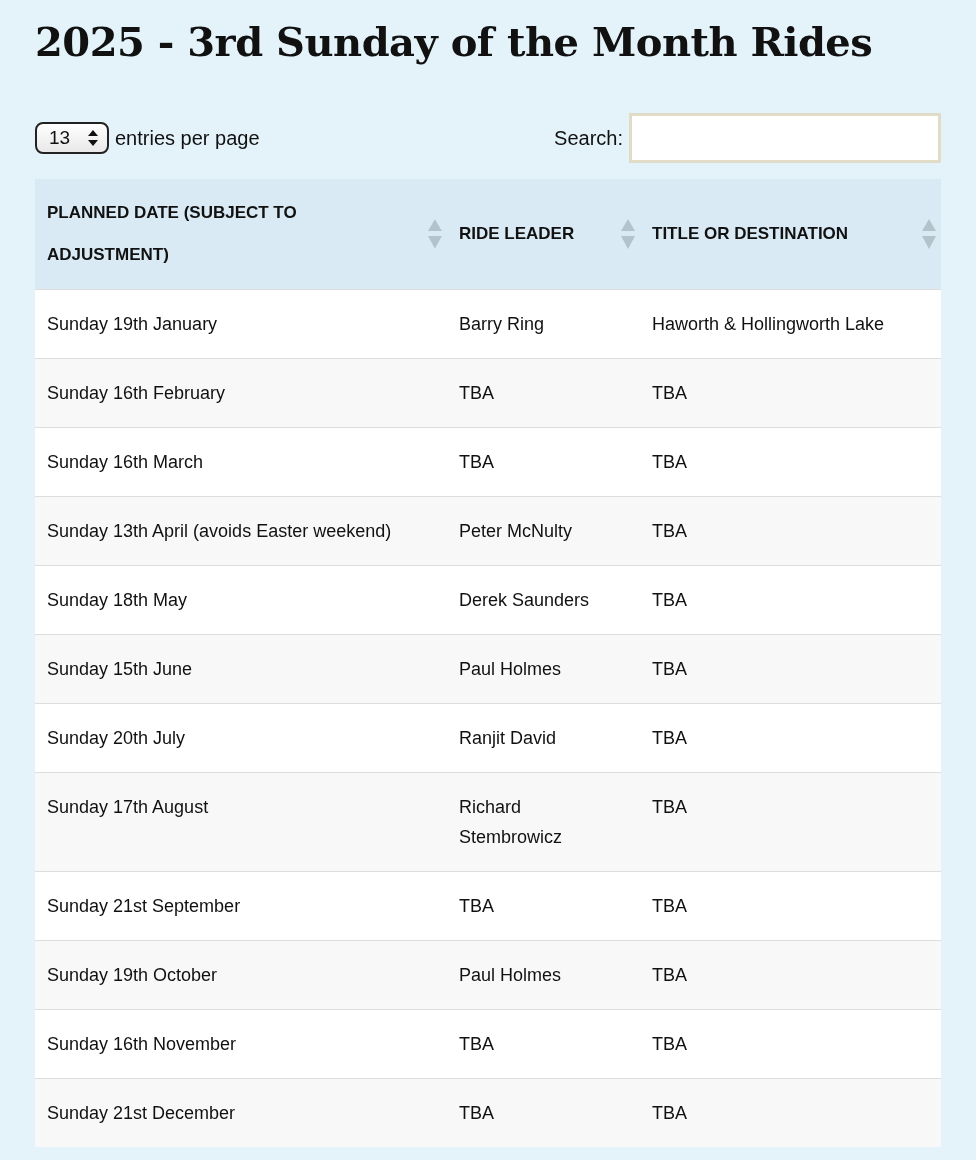  What do you see at coordinates (543, 600) in the screenshot?
I see `table-cell: Derek Saunders` at bounding box center [543, 600].